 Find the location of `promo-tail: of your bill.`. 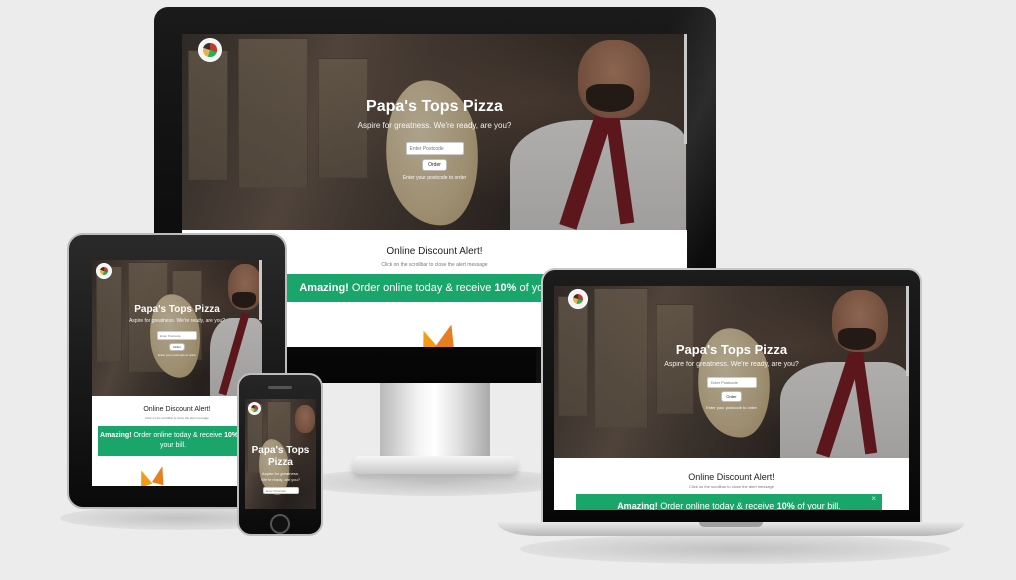

promo-tail: of your bill. is located at coordinates (817, 505).